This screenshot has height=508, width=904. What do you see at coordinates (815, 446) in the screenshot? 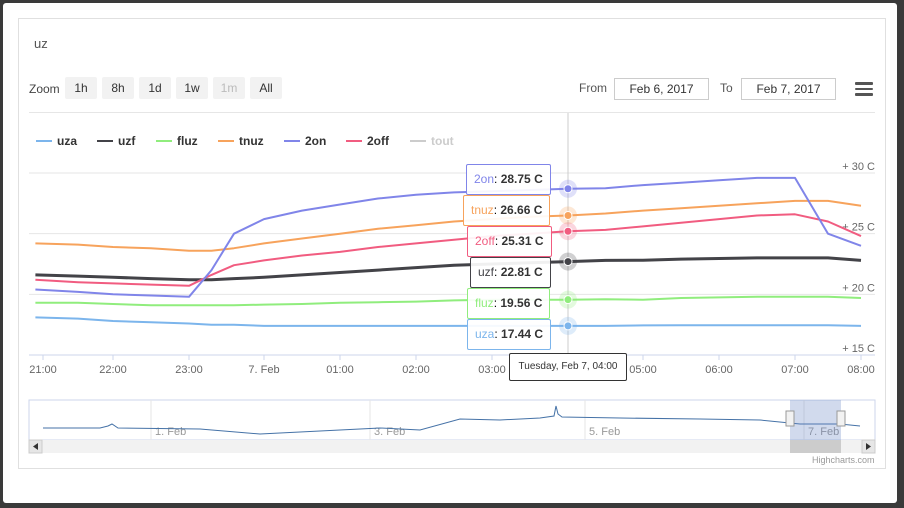
I see `scrollbar-thumb` at bounding box center [815, 446].